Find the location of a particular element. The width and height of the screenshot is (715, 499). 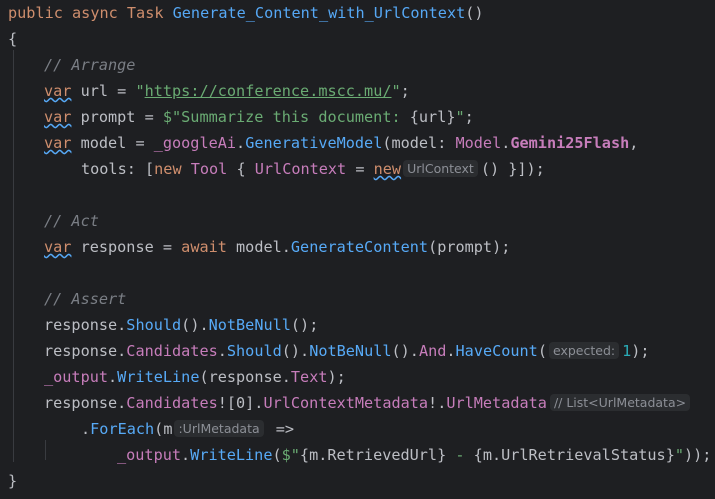

inlay-type-hint: :UrlMetadata is located at coordinates (219, 428).